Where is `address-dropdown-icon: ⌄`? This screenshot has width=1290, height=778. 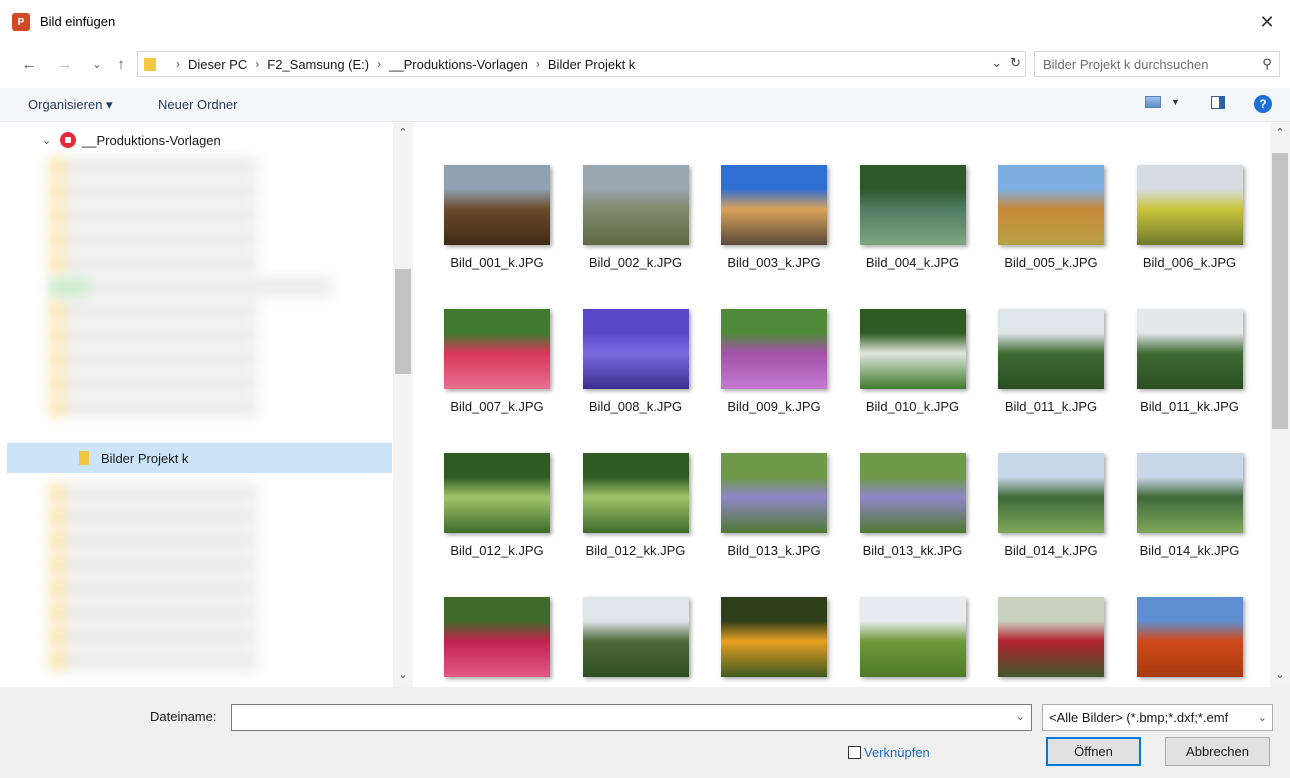
address-dropdown-icon: ⌄ is located at coordinates (996, 63).